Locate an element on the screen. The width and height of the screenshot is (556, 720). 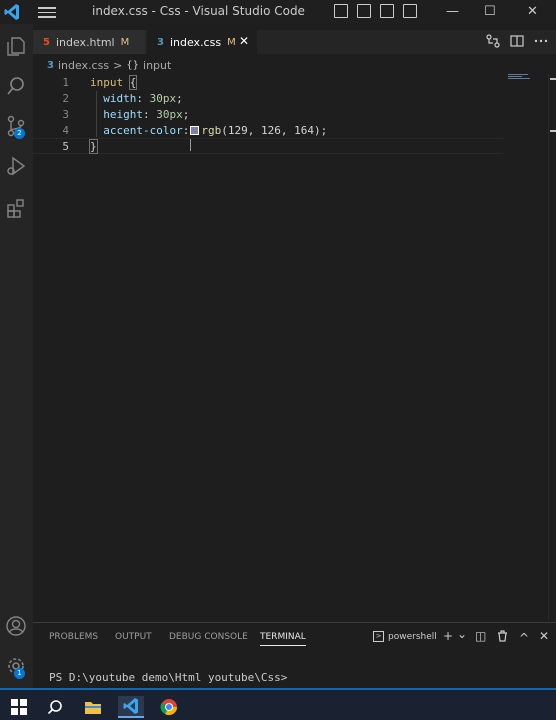
toggle-sidebar-icon is located at coordinates (341, 11).